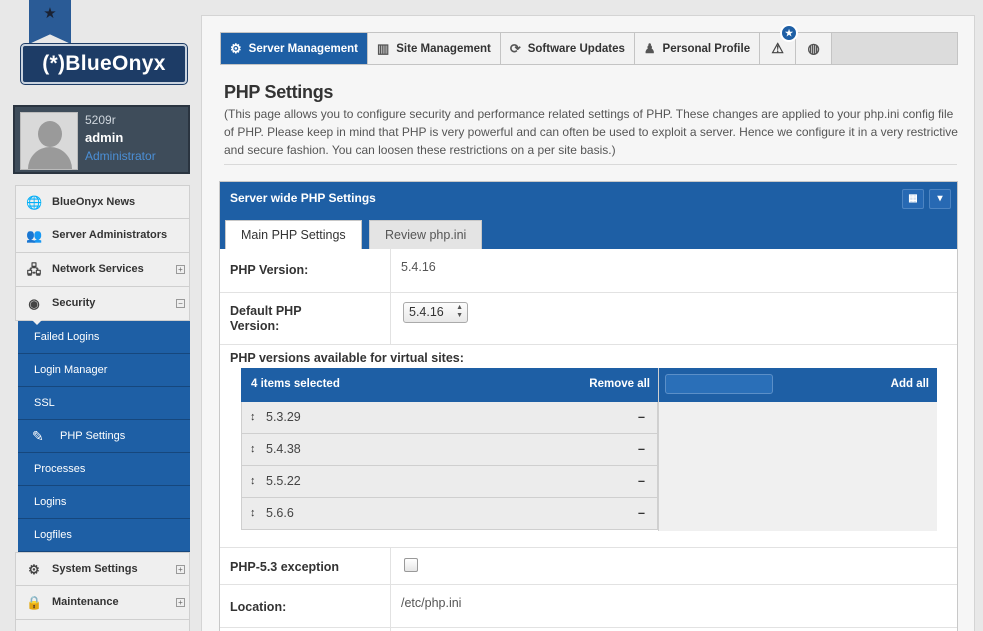  Describe the element at coordinates (295, 384) in the screenshot. I see `selected-count: 4 items selected` at that location.